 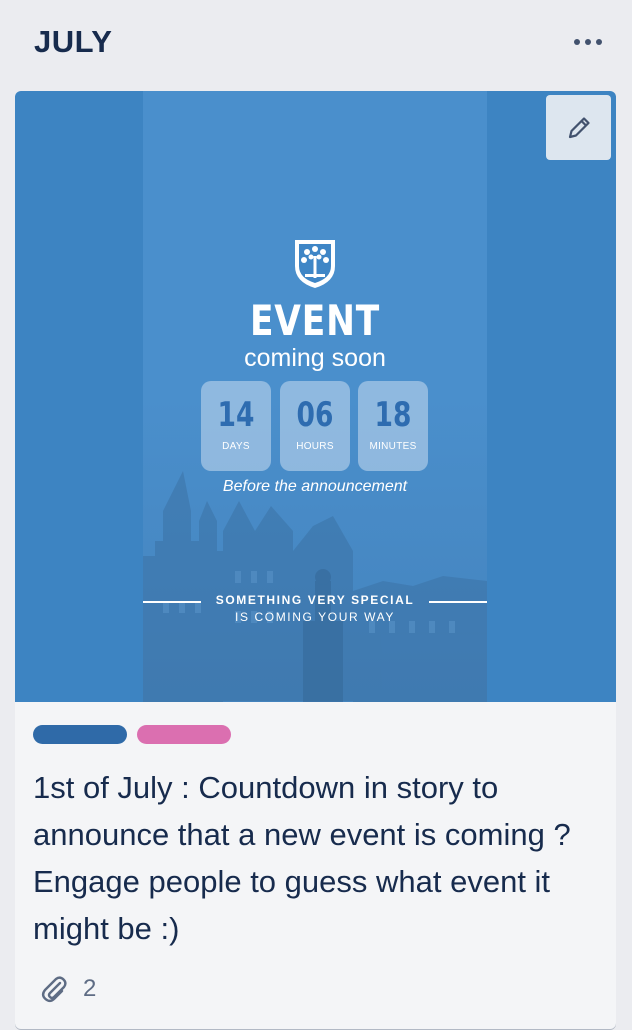 I want to click on list-header: JULY, so click(x=316, y=44).